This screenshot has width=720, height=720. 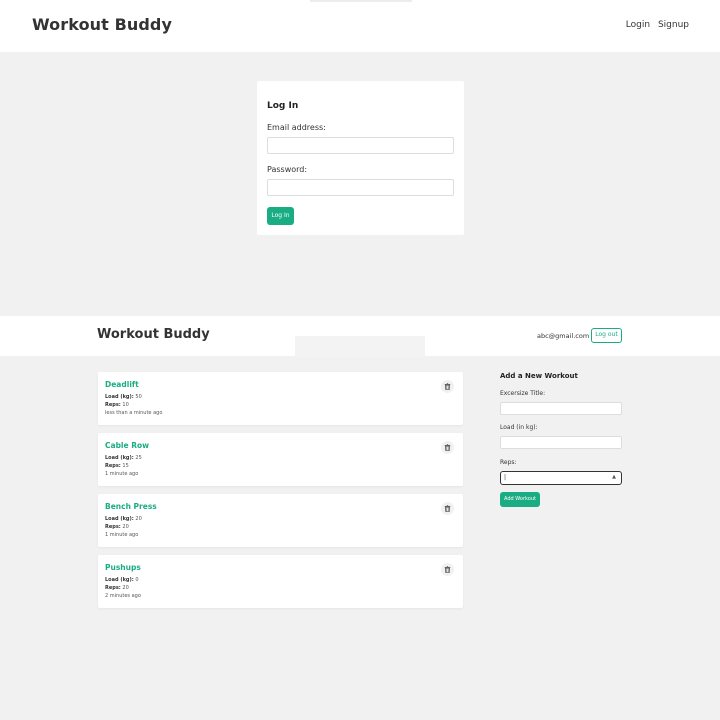 I want to click on login-button: Log In, so click(x=280, y=216).